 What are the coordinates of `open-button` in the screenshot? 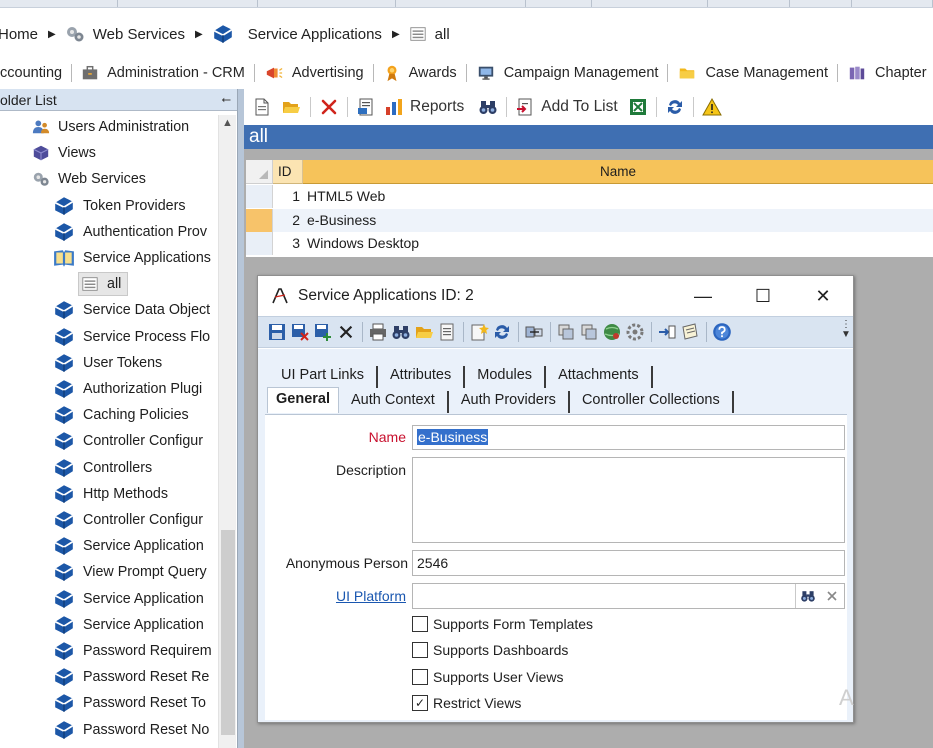 It's located at (291, 107).